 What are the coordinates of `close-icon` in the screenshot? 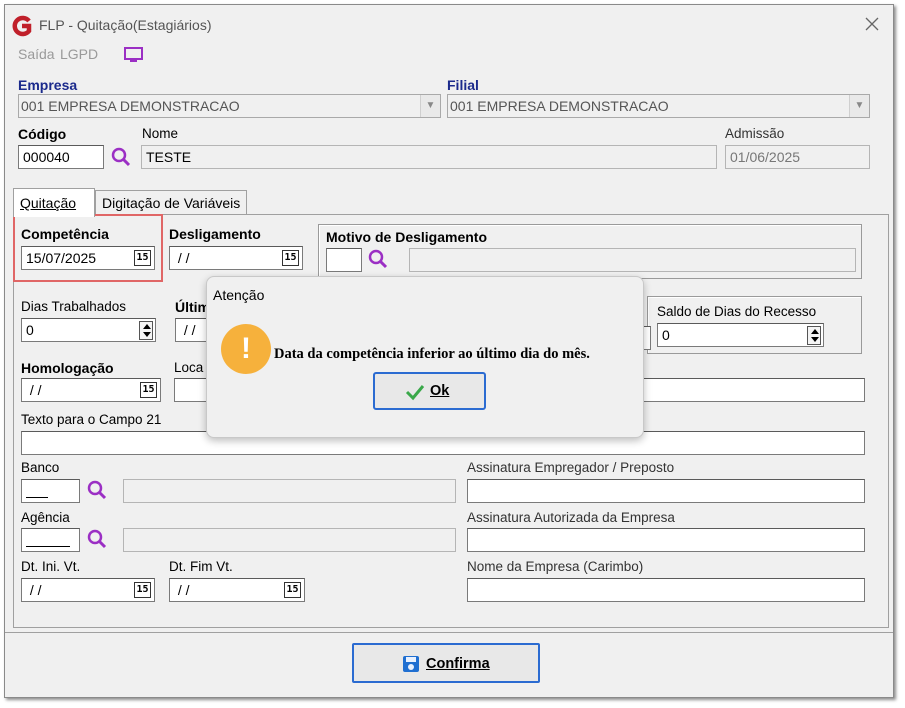 It's located at (872, 24).